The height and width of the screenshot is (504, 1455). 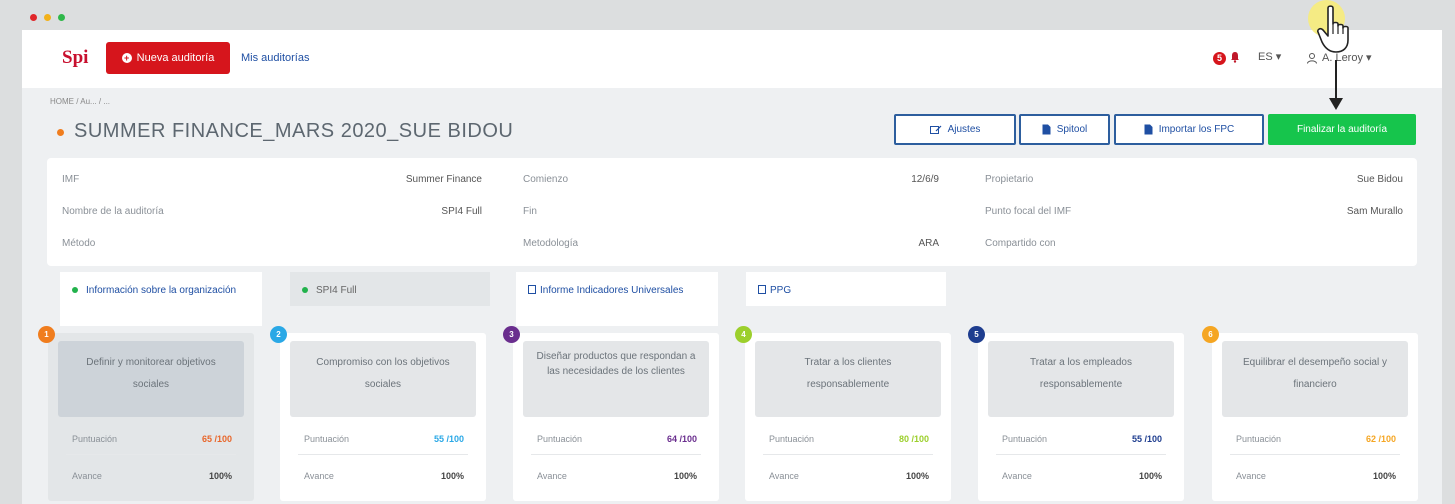 I want to click on score-value: 62 /100, so click(x=1380, y=439).